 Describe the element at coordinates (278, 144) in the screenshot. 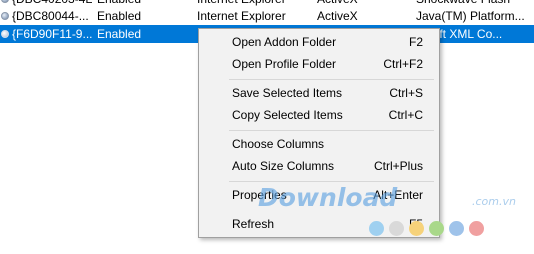

I see `menu-item-label: Choose Columns` at that location.